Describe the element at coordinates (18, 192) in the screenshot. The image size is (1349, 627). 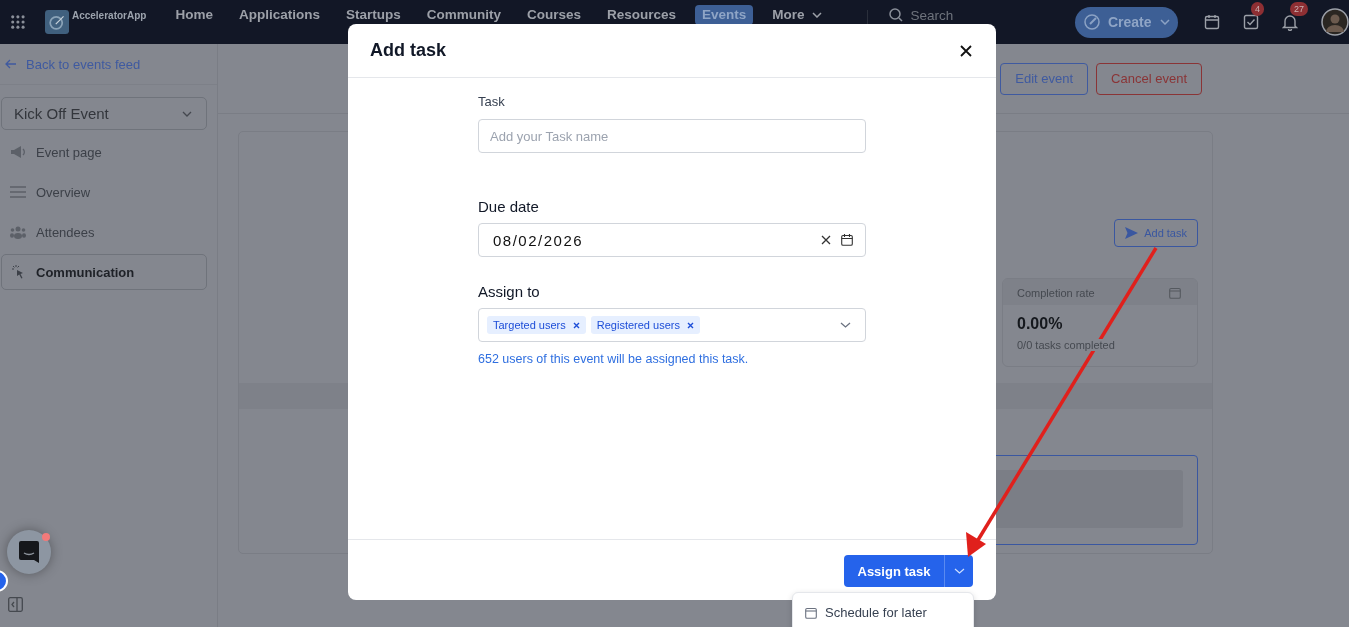
I see `menu-icon` at that location.